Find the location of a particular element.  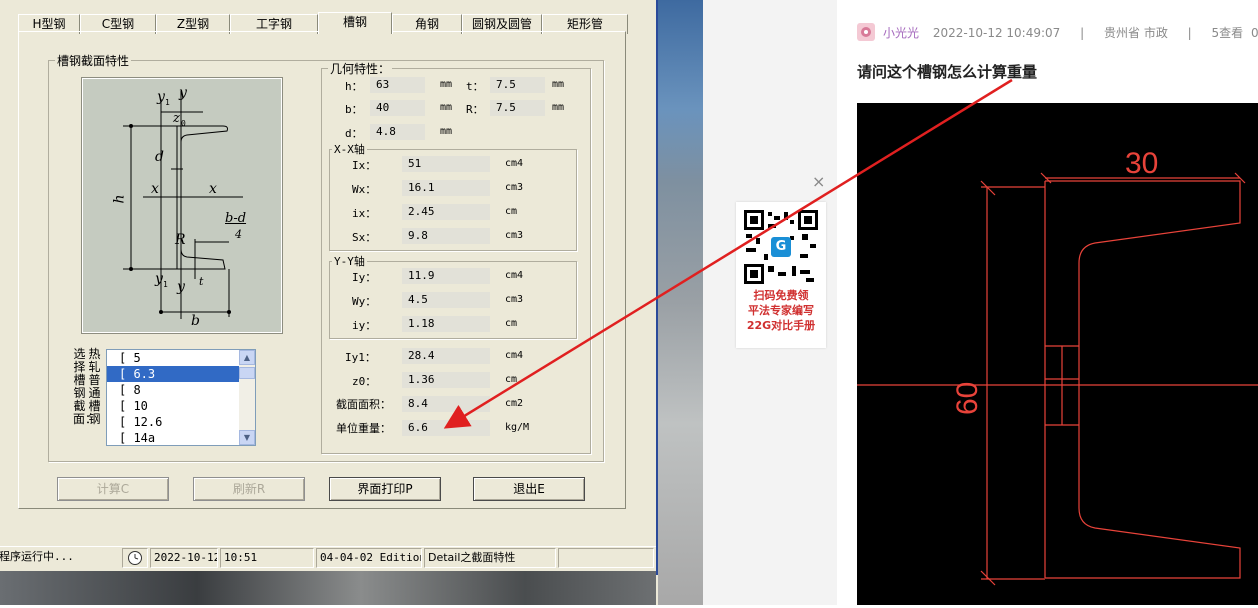

list-item: [ 8 is located at coordinates (173, 390).